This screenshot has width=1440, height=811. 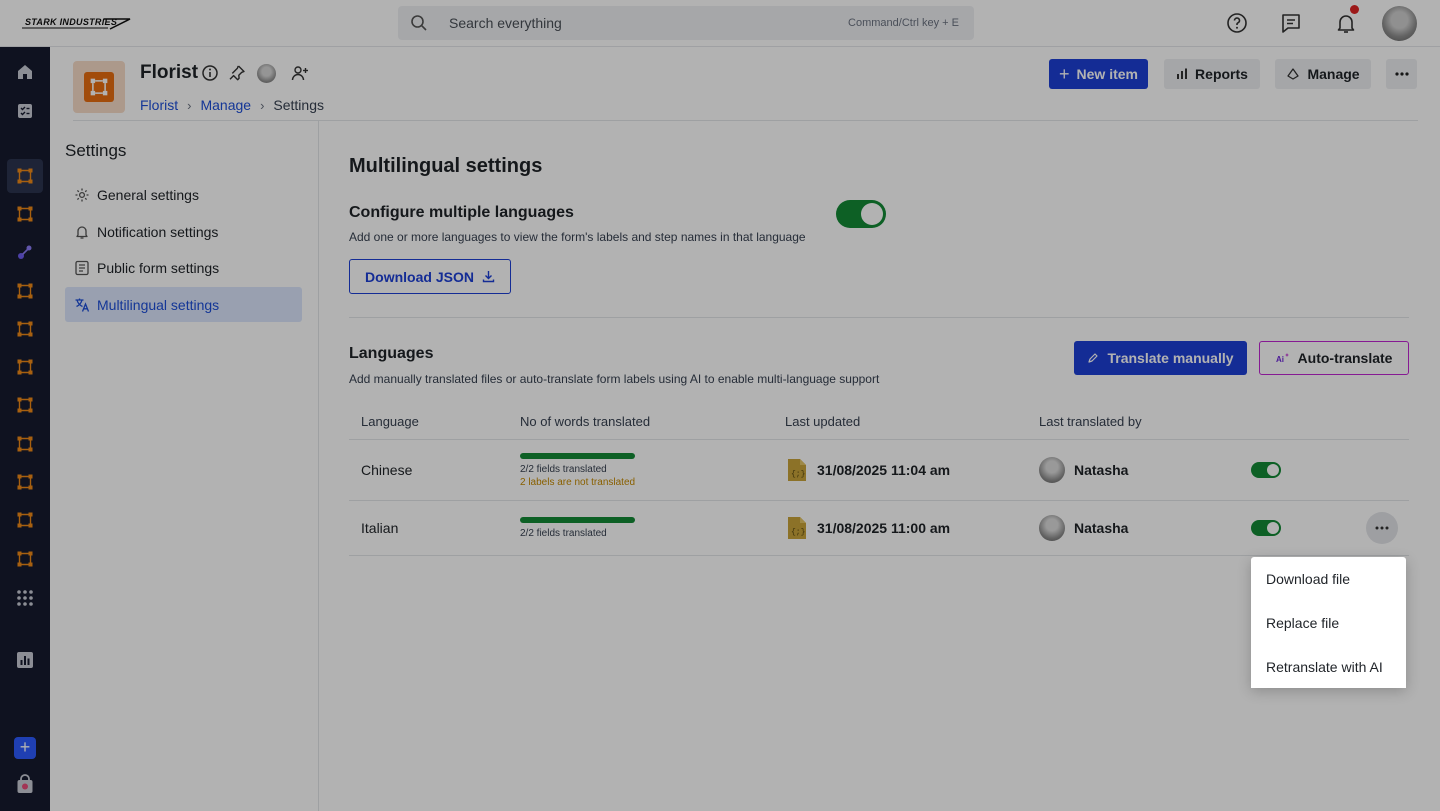 What do you see at coordinates (1328, 578) in the screenshot?
I see `menu-download-file: Download file` at bounding box center [1328, 578].